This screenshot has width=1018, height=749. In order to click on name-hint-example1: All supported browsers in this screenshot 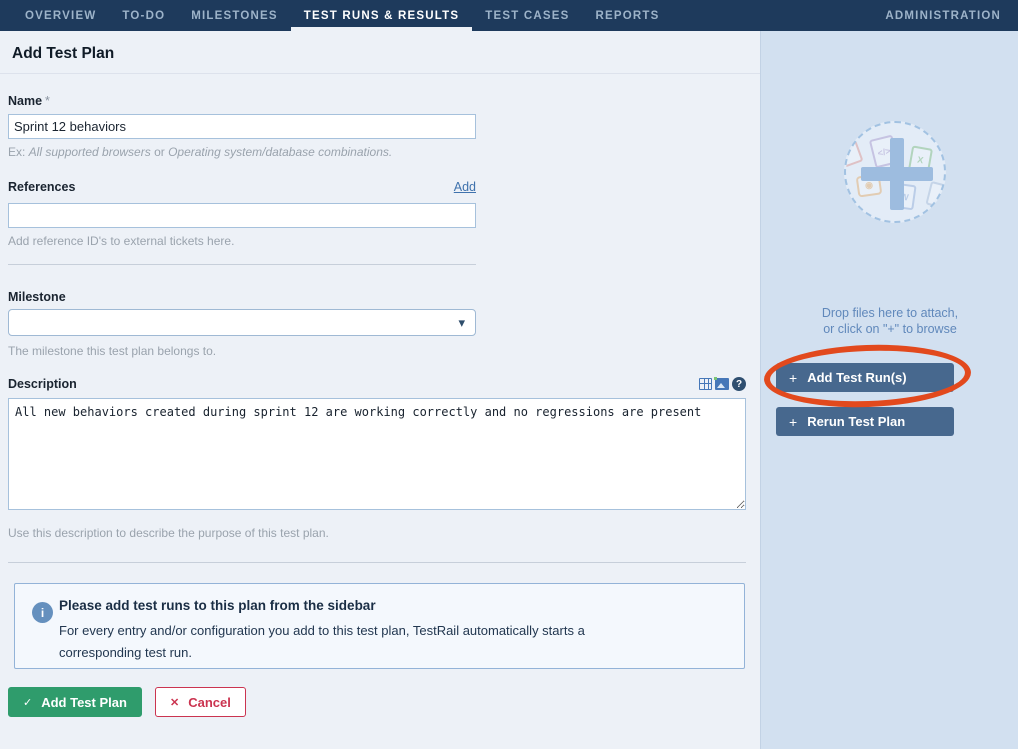, I will do `click(89, 152)`.